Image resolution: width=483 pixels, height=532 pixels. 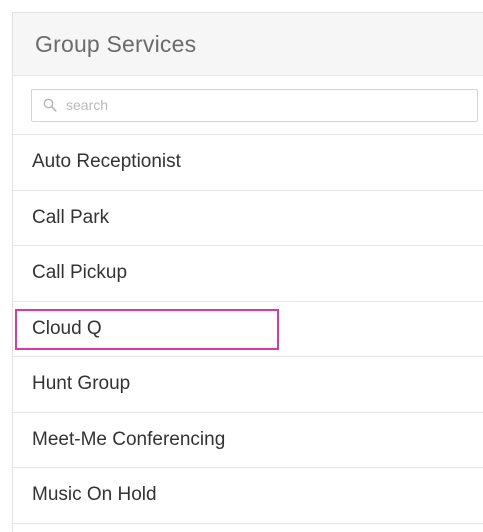 I want to click on search-input, so click(x=256, y=105).